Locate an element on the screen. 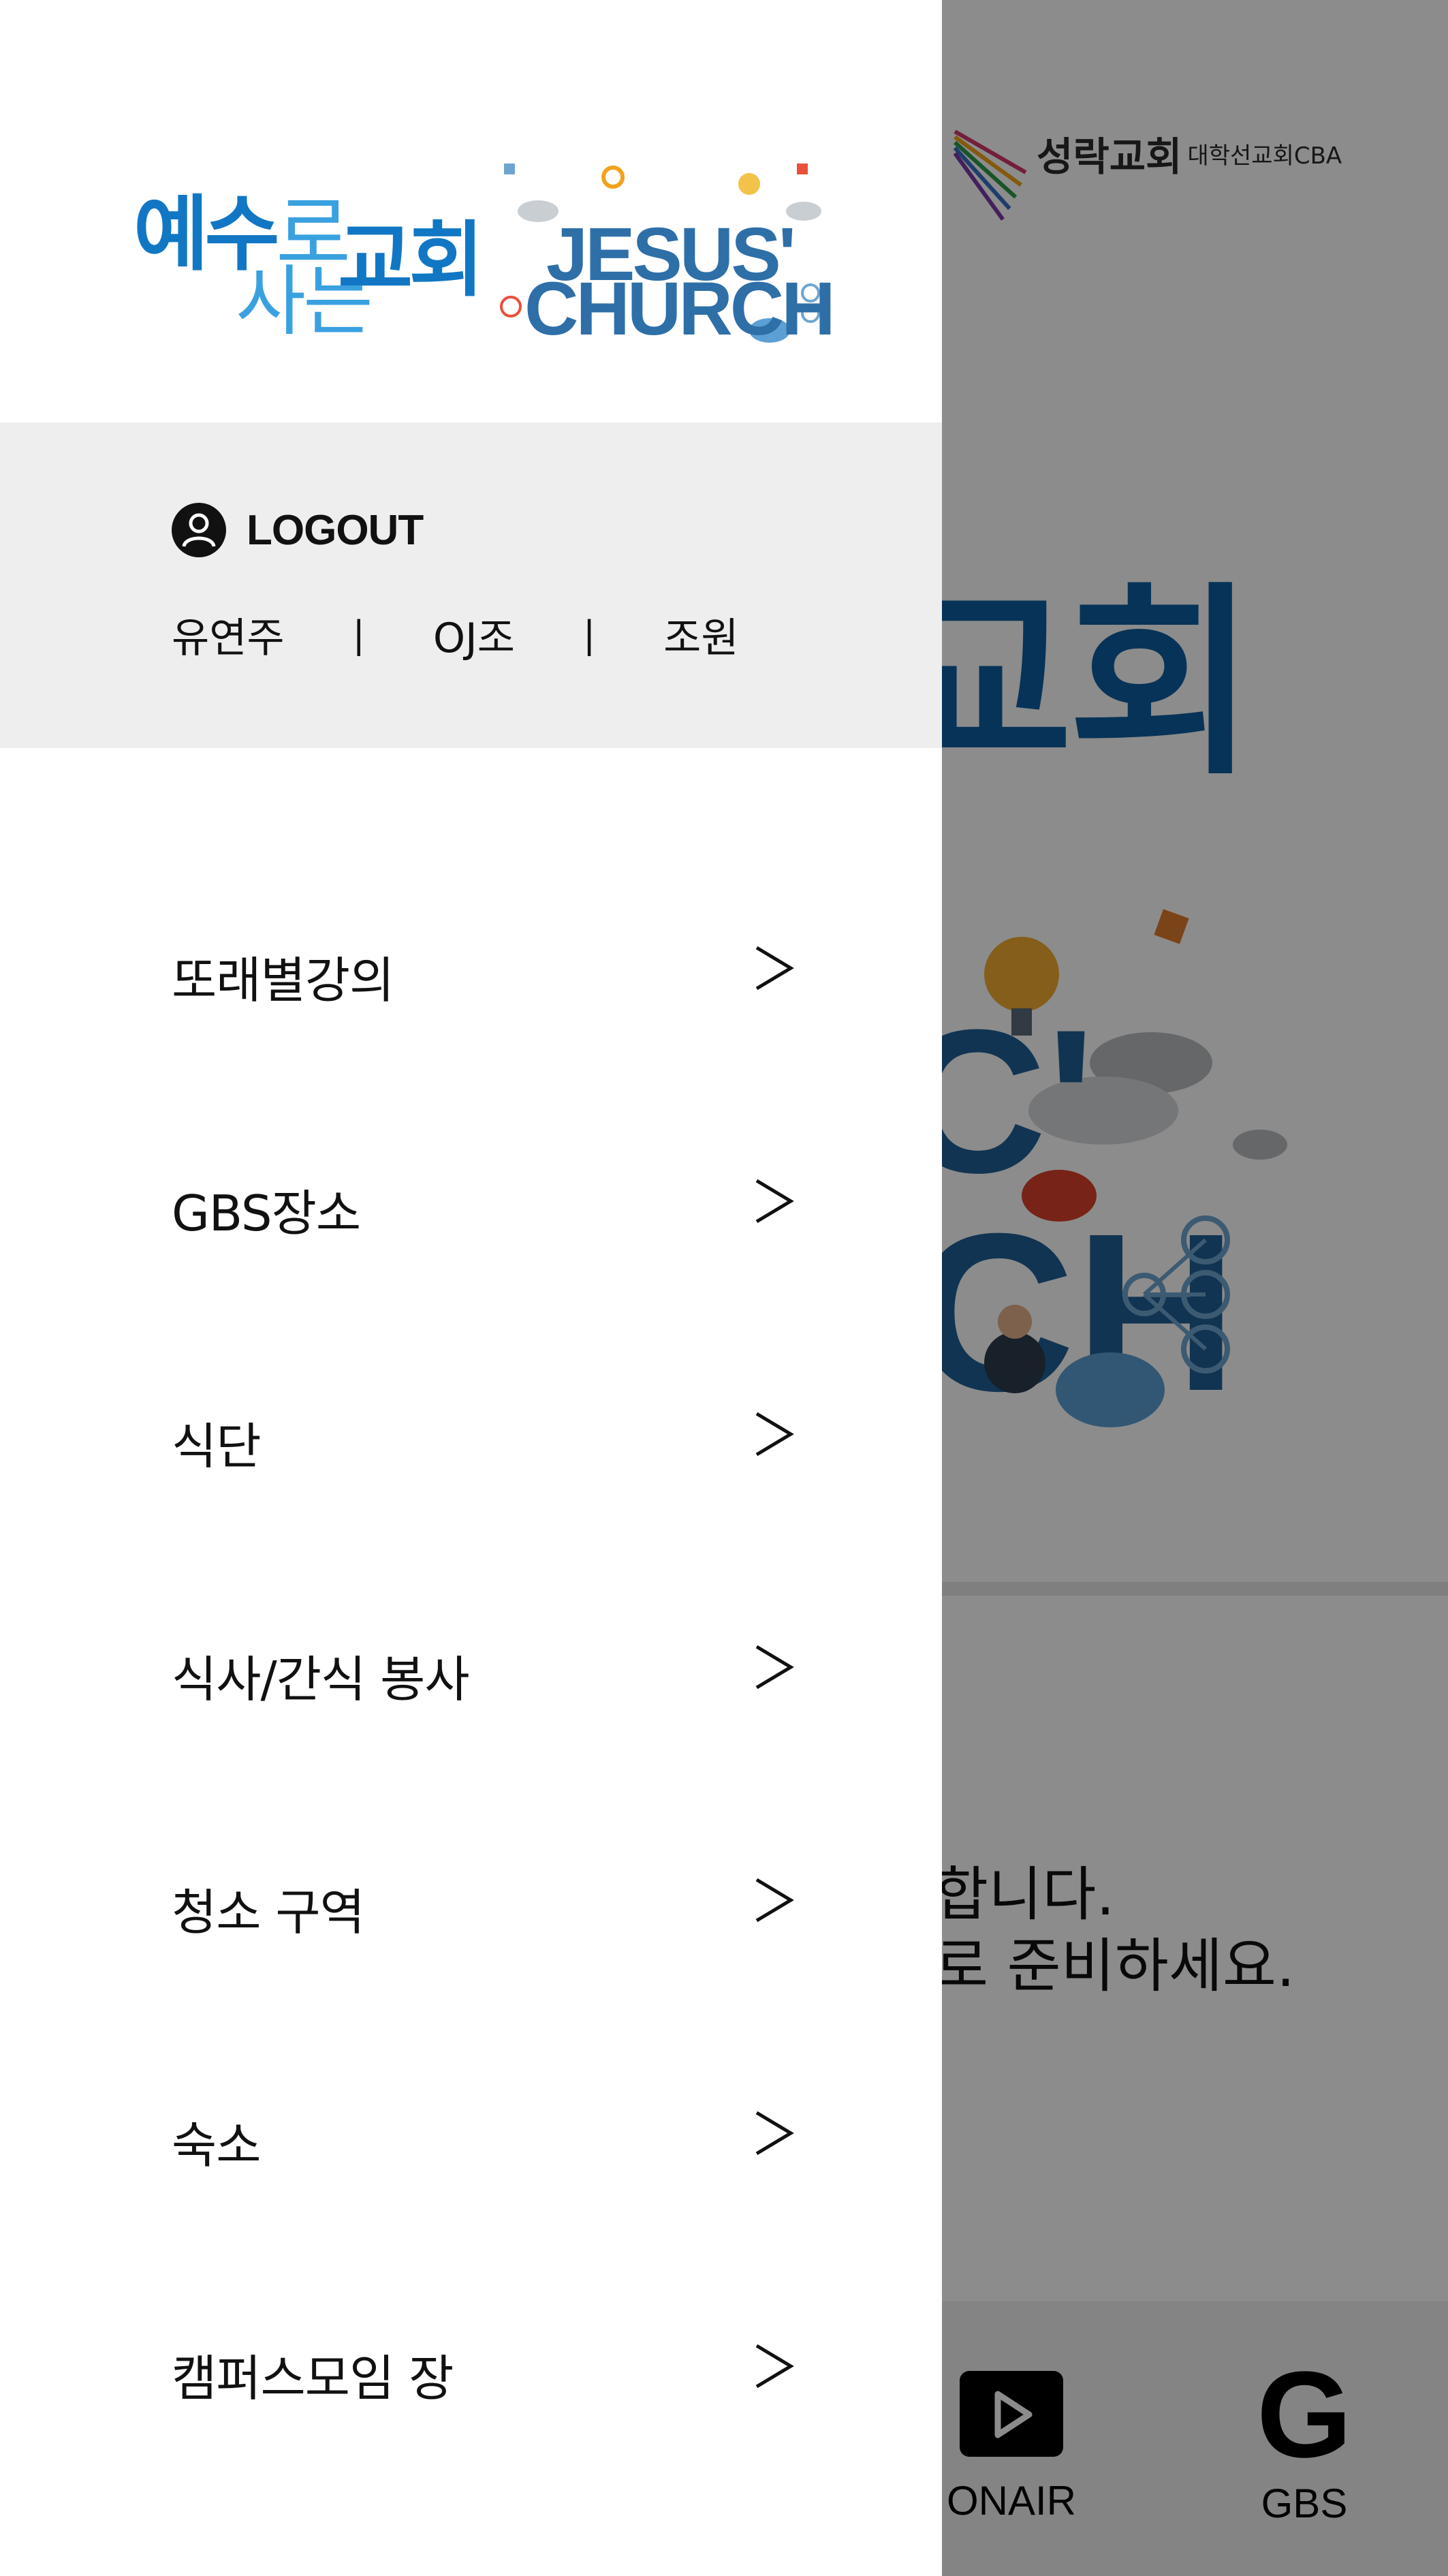 This screenshot has height=2576, width=1448. logout-button: LOGOUT is located at coordinates (298, 530).